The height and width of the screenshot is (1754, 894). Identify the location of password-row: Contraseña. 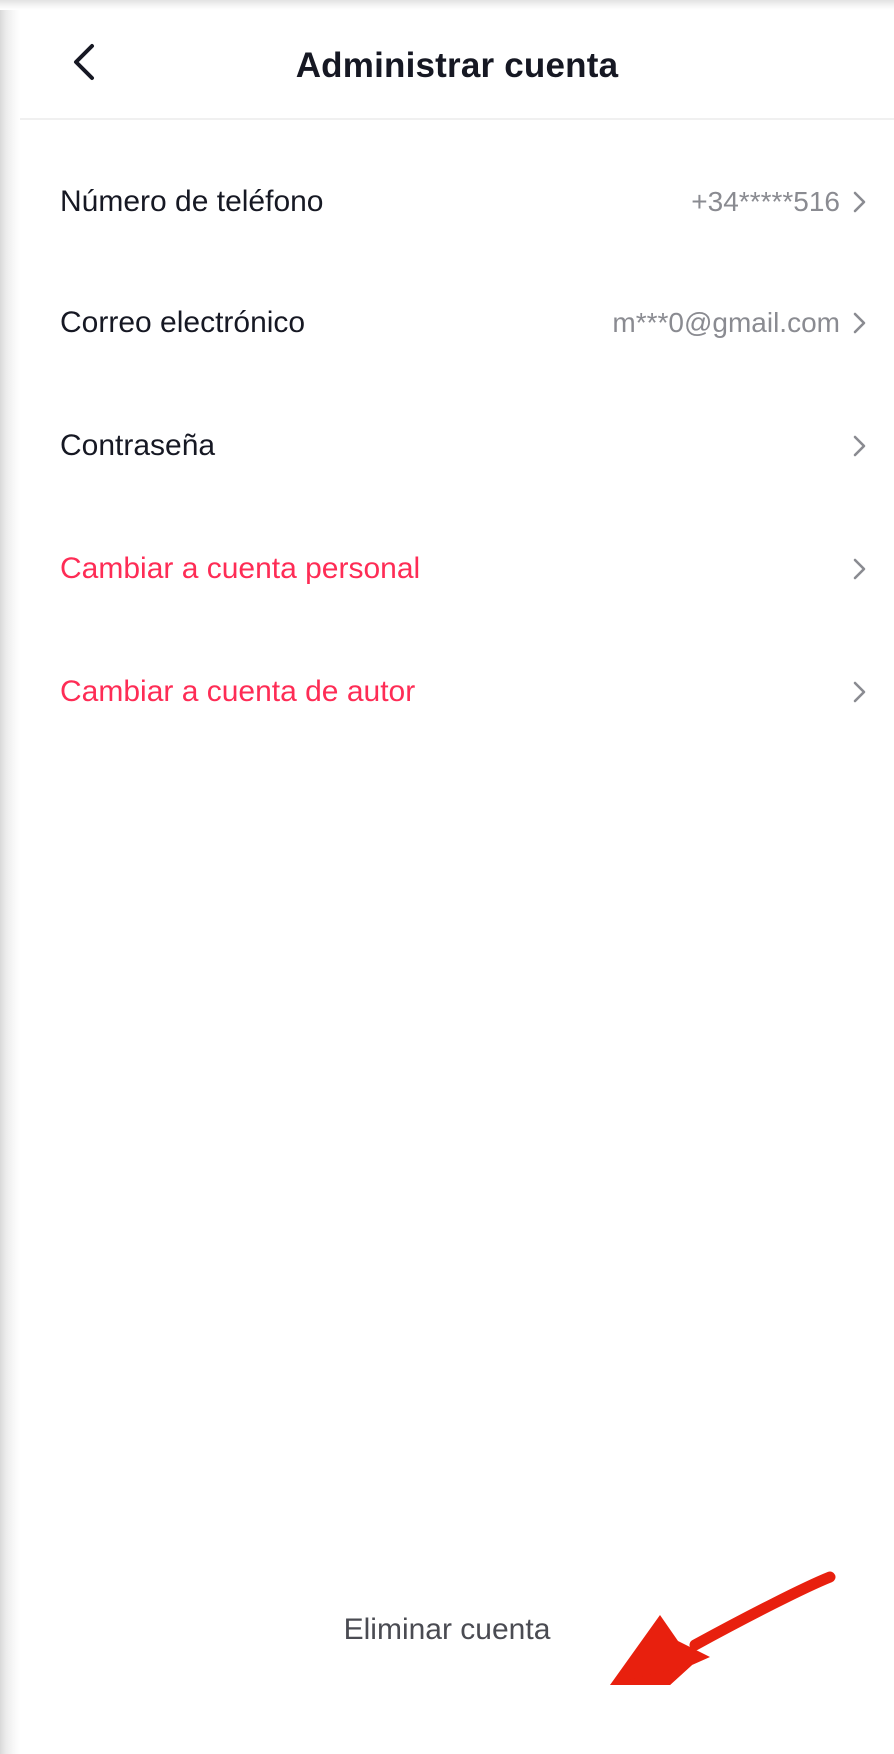
(457, 446).